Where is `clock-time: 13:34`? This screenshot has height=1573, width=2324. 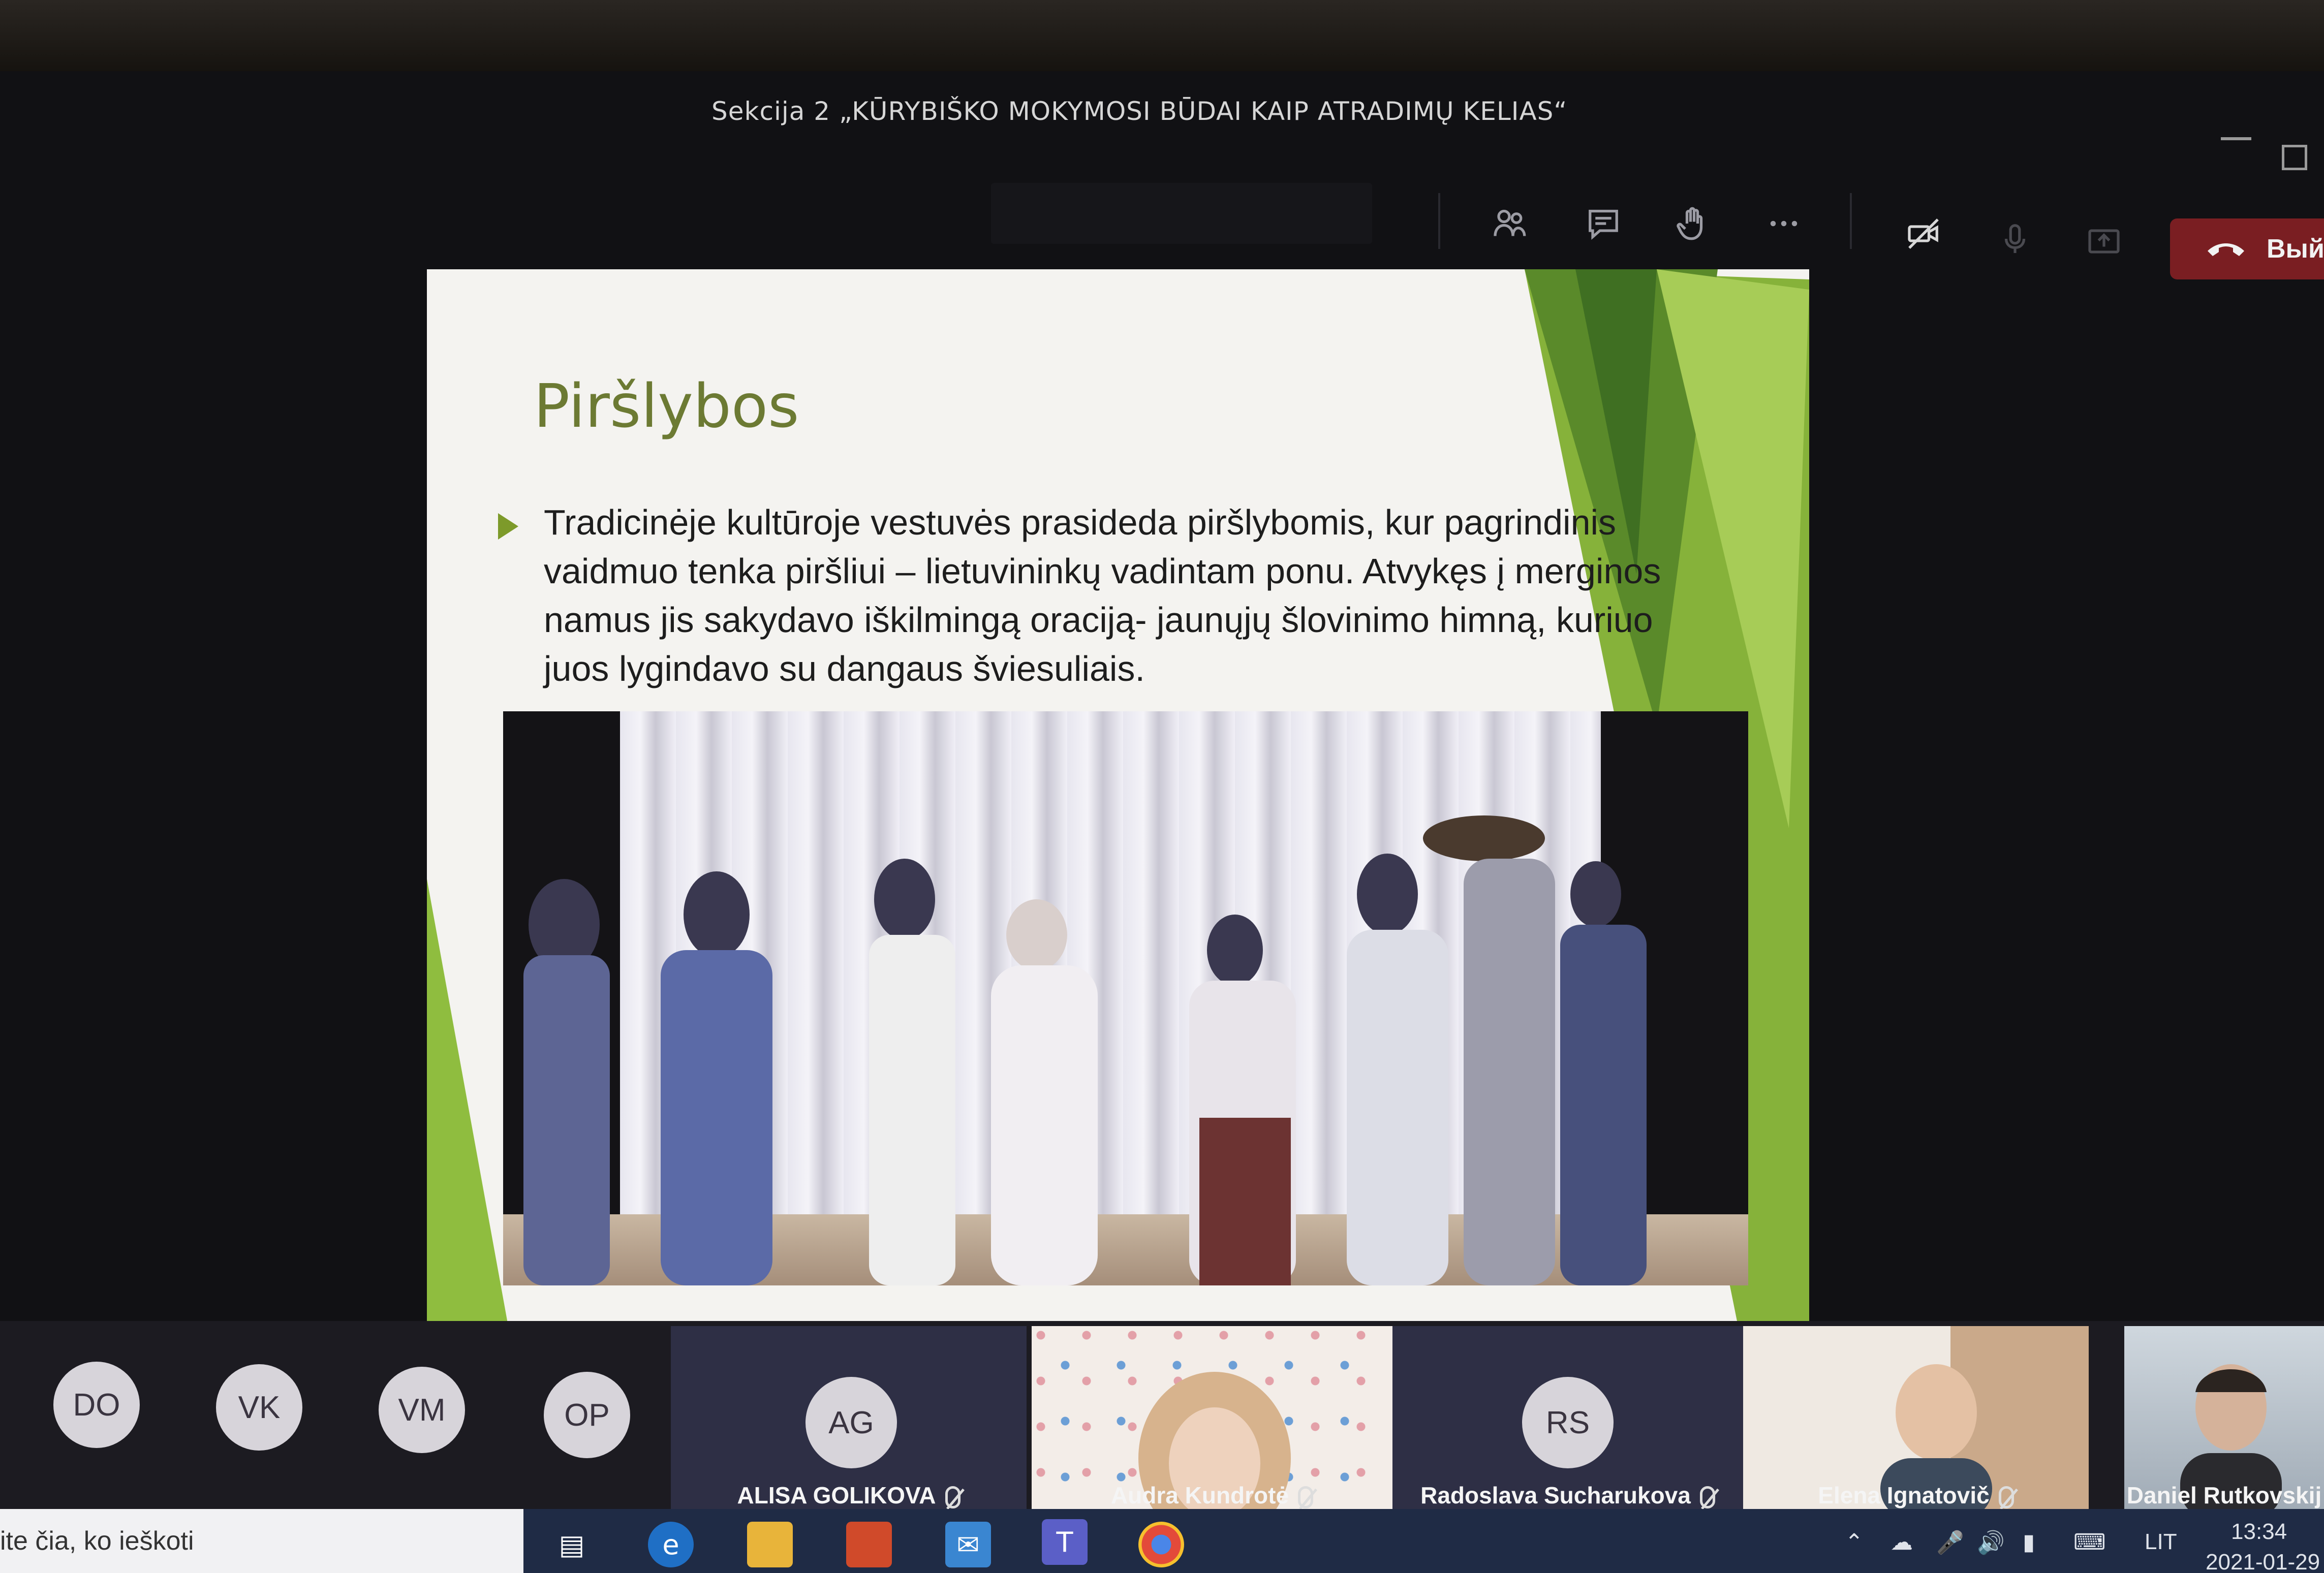 clock-time: 13:34 is located at coordinates (2259, 1532).